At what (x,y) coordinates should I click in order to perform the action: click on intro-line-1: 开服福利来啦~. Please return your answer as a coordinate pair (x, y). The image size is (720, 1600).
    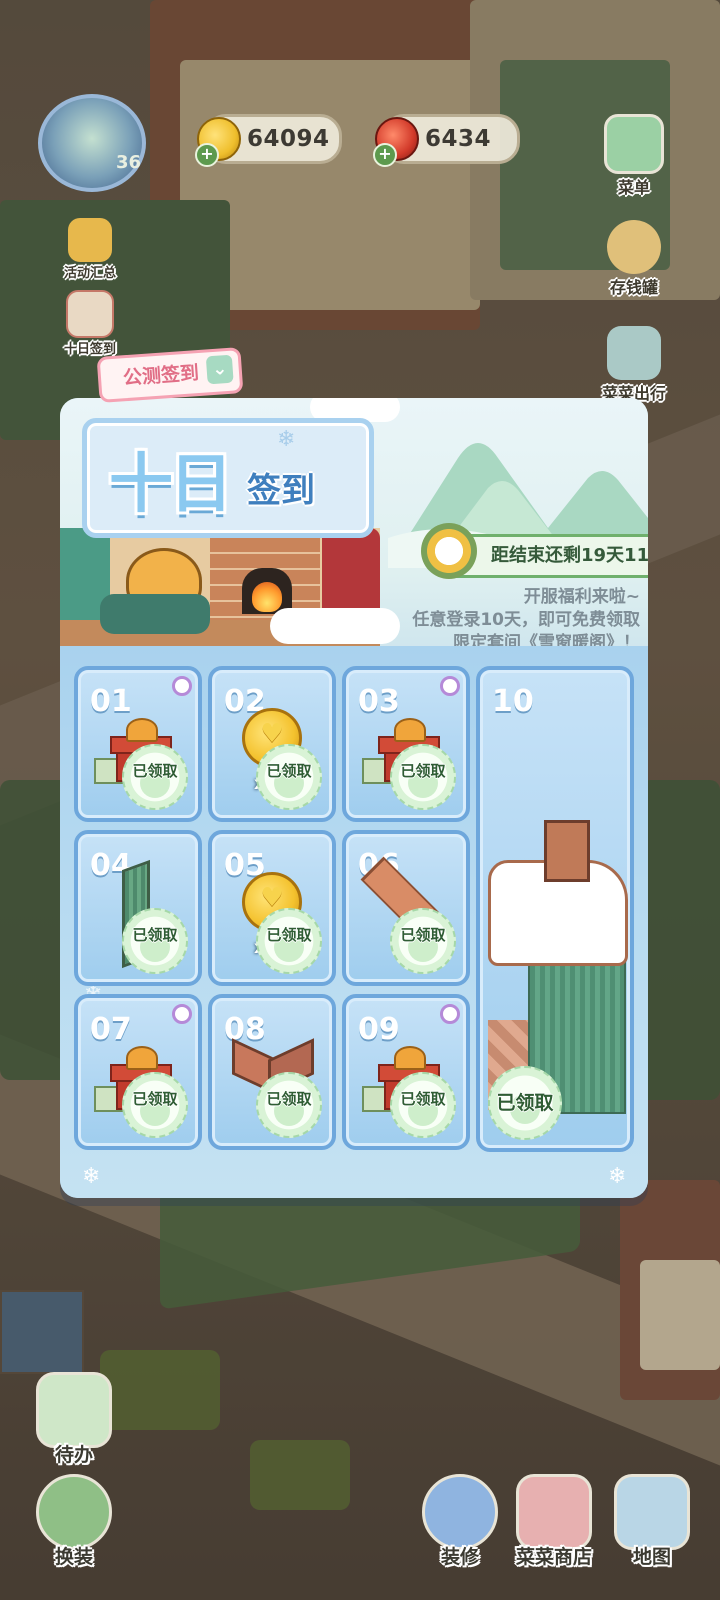
    Looking at the image, I should click on (581, 597).